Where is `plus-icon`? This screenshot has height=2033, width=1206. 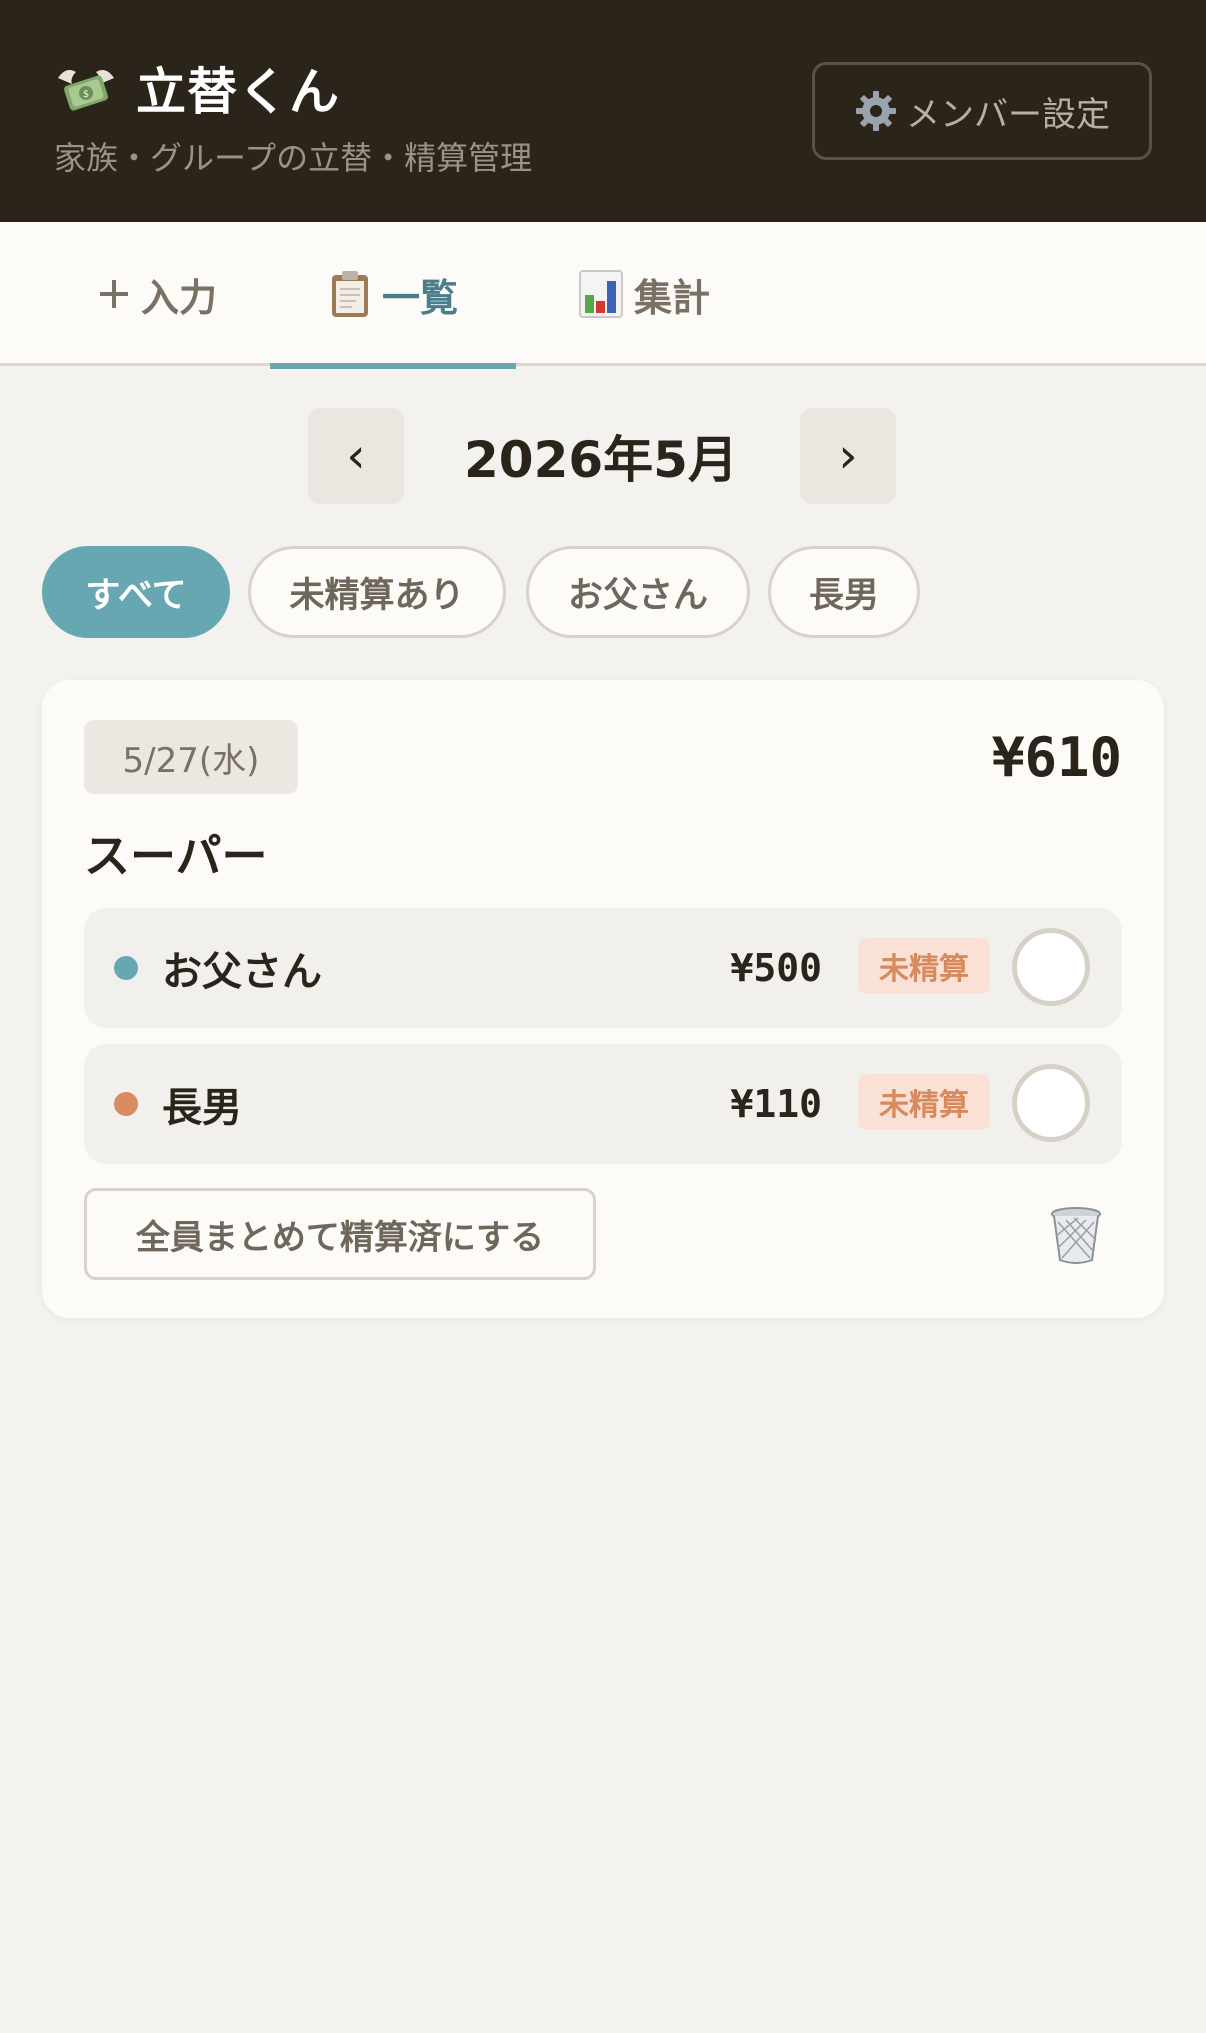 plus-icon is located at coordinates (114, 294).